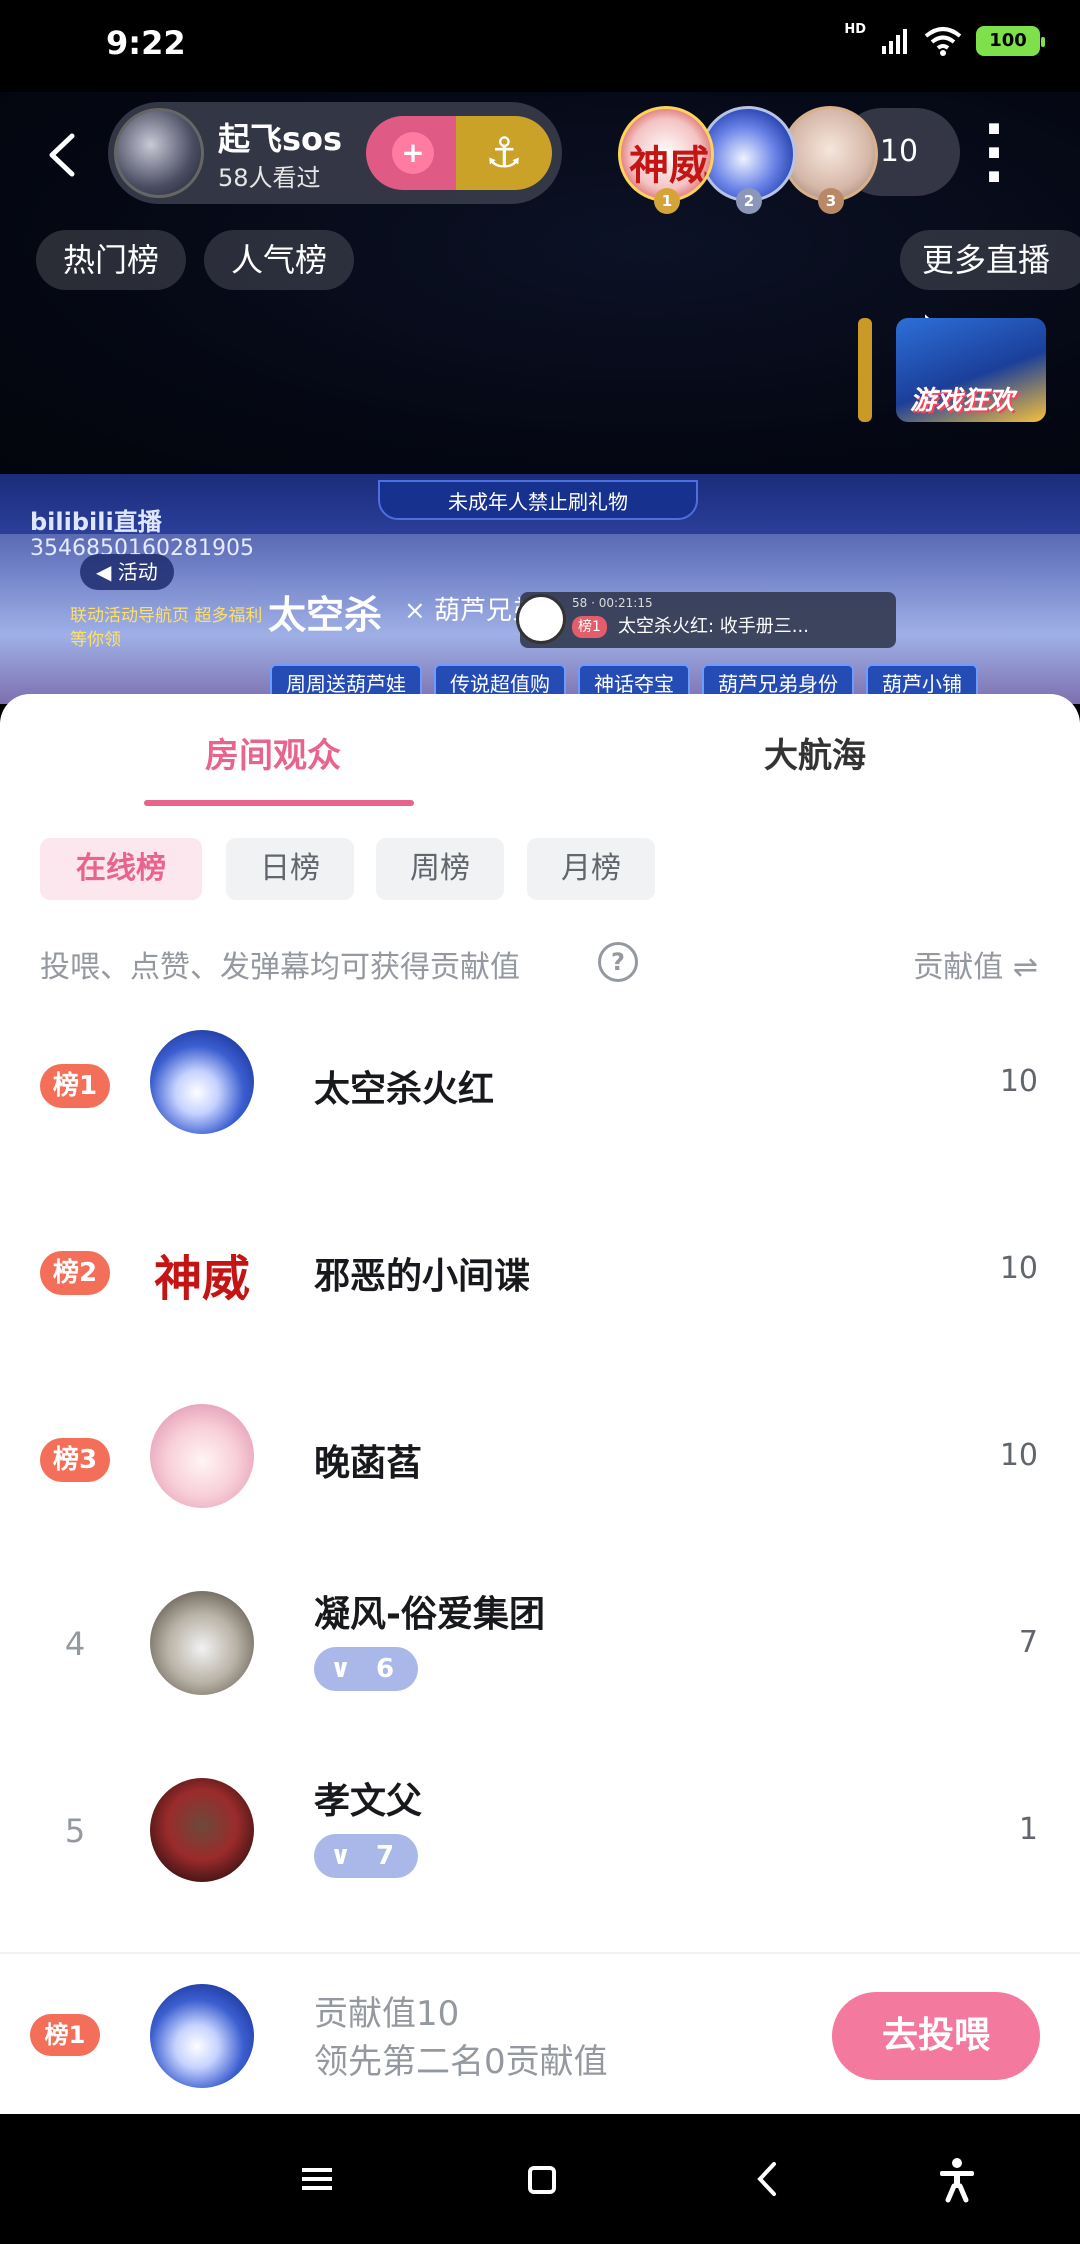 The height and width of the screenshot is (2244, 1080). Describe the element at coordinates (957, 2179) in the screenshot. I see `accessibility-icon` at that location.